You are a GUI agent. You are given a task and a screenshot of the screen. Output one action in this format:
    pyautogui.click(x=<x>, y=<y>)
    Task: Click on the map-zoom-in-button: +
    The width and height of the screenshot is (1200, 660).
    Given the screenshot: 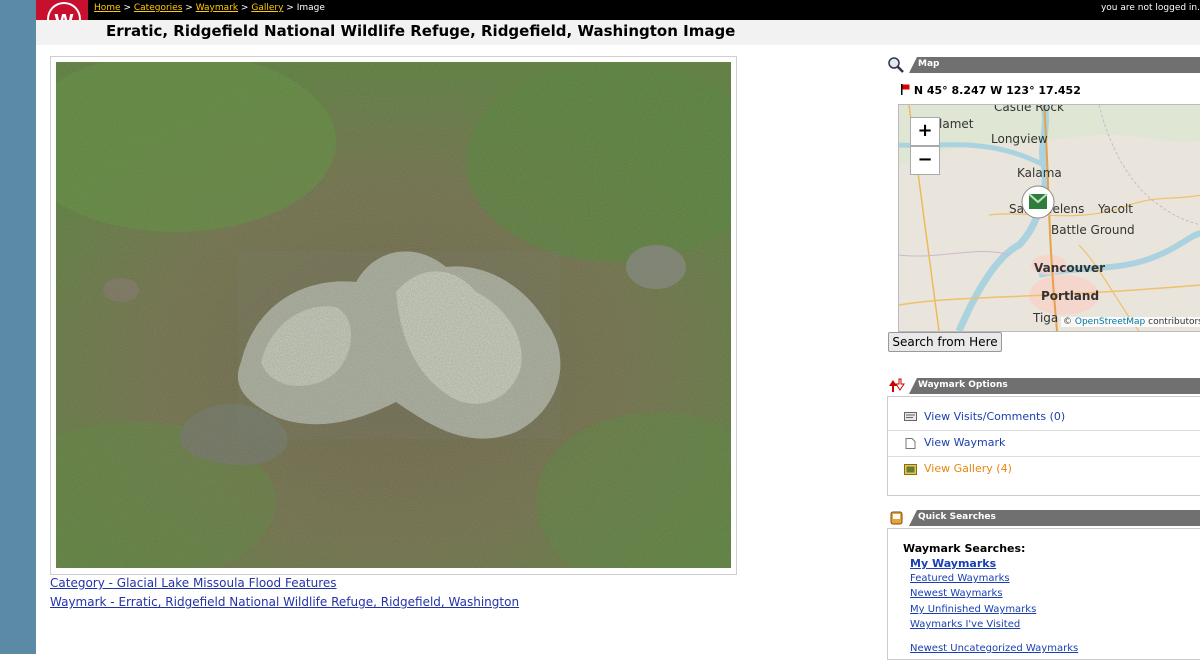 What is the action you would take?
    pyautogui.click(x=925, y=131)
    